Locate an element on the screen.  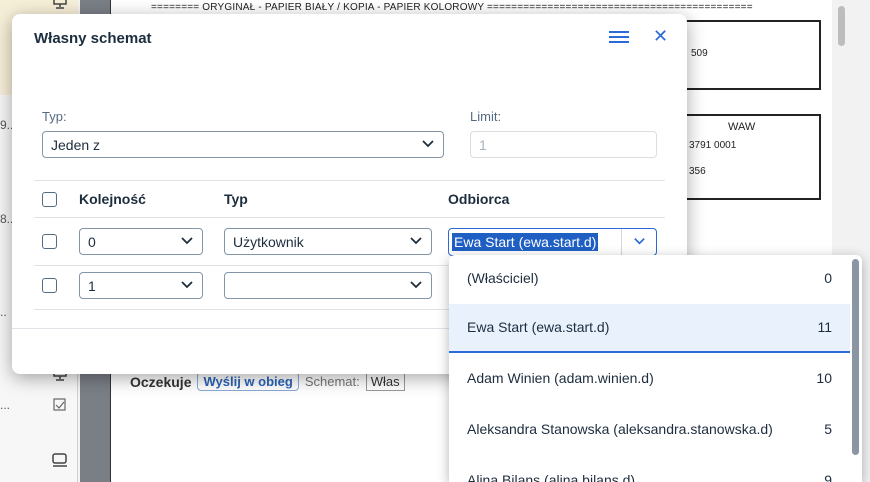
menu-icon is located at coordinates (619, 37).